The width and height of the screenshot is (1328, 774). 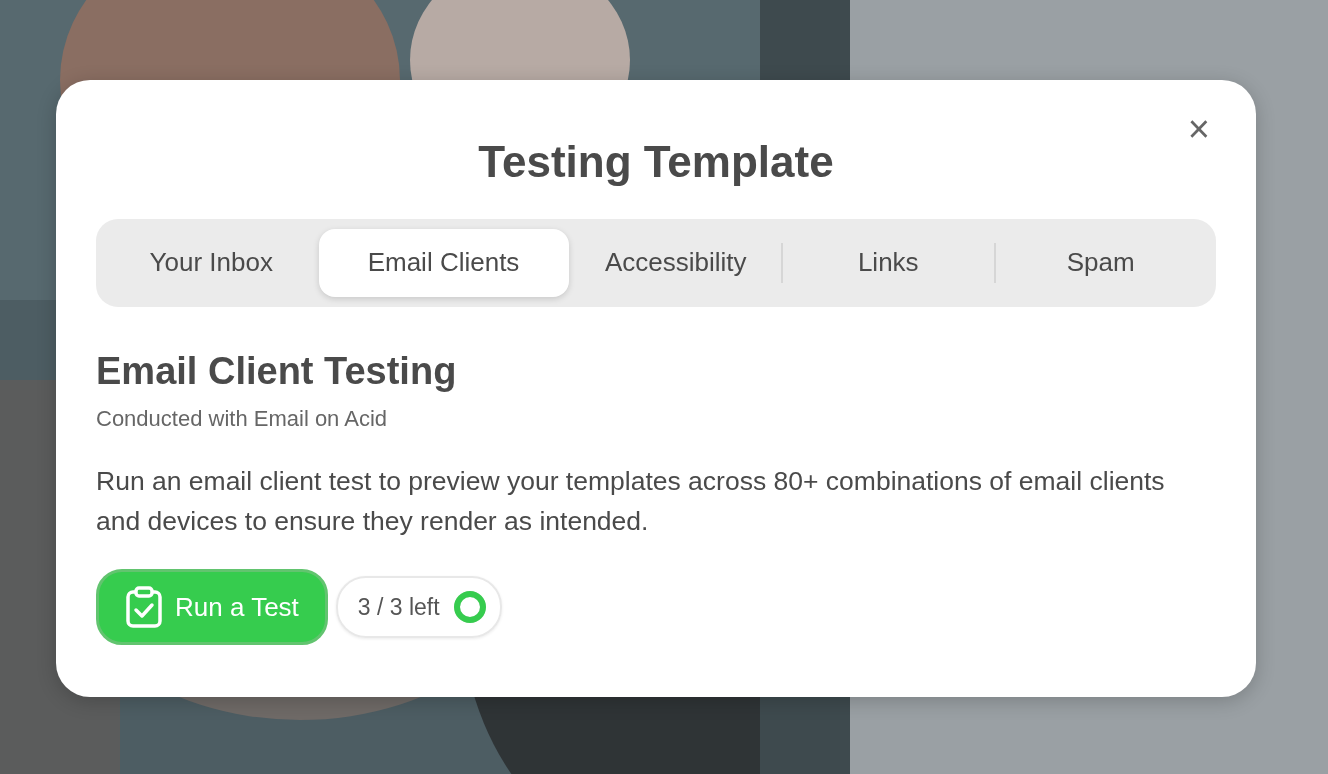 I want to click on ring-icon, so click(x=469, y=607).